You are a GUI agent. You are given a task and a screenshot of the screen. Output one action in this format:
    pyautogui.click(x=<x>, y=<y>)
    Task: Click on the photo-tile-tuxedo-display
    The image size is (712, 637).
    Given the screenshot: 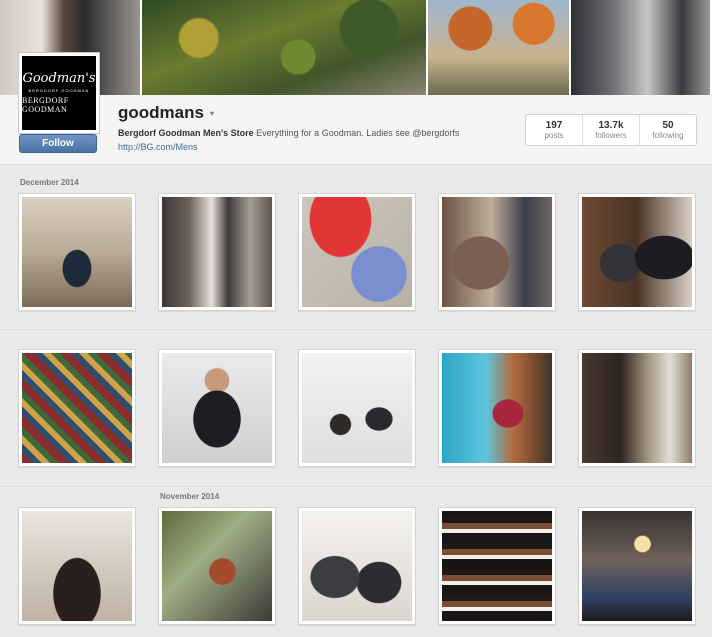 What is the action you would take?
    pyautogui.click(x=637, y=252)
    